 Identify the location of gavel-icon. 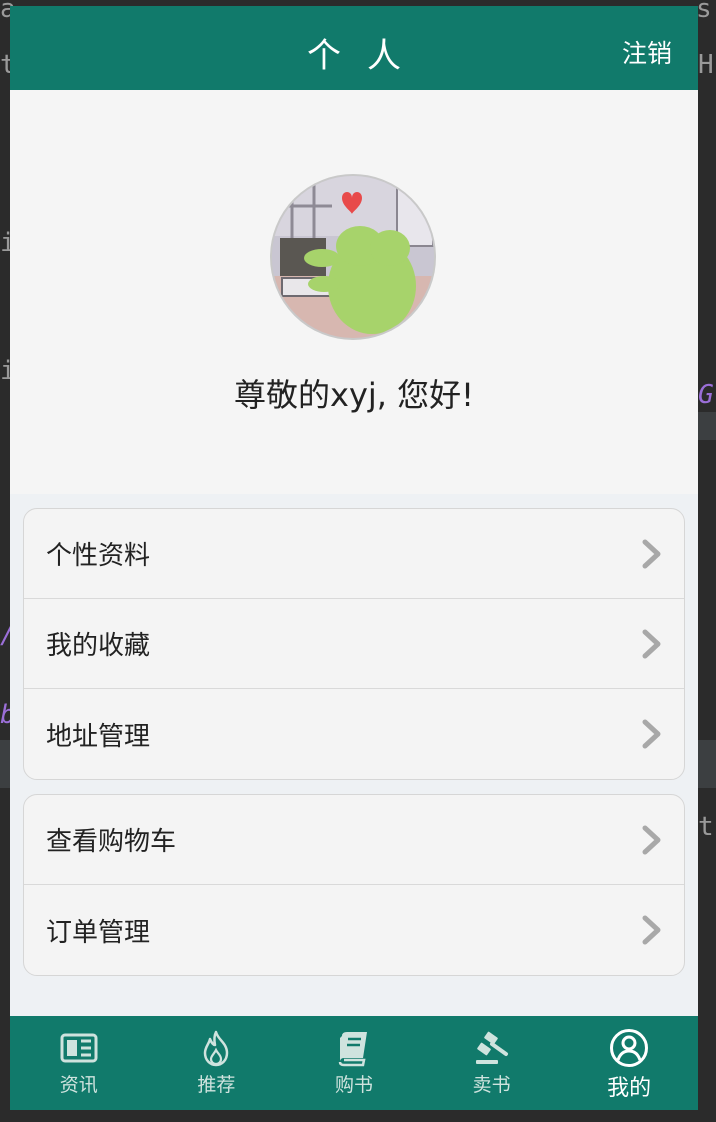
(491, 1047).